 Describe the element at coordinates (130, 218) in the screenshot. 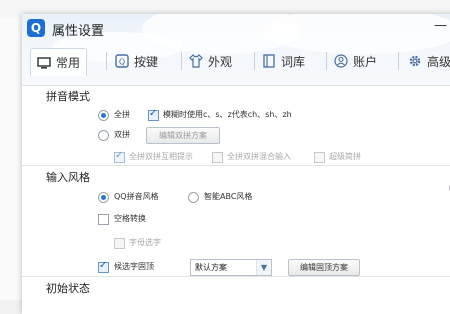

I see `space-convert-label: 空格转换` at that location.